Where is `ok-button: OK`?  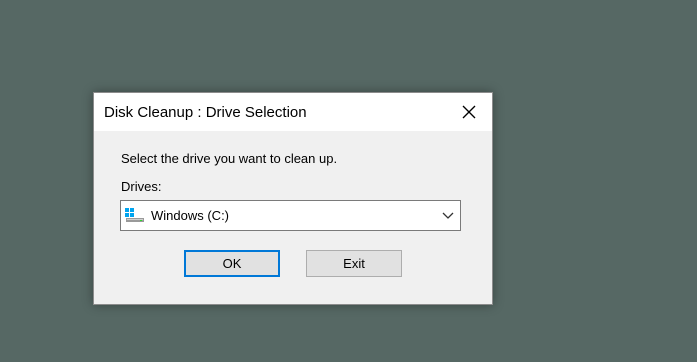
ok-button: OK is located at coordinates (232, 263).